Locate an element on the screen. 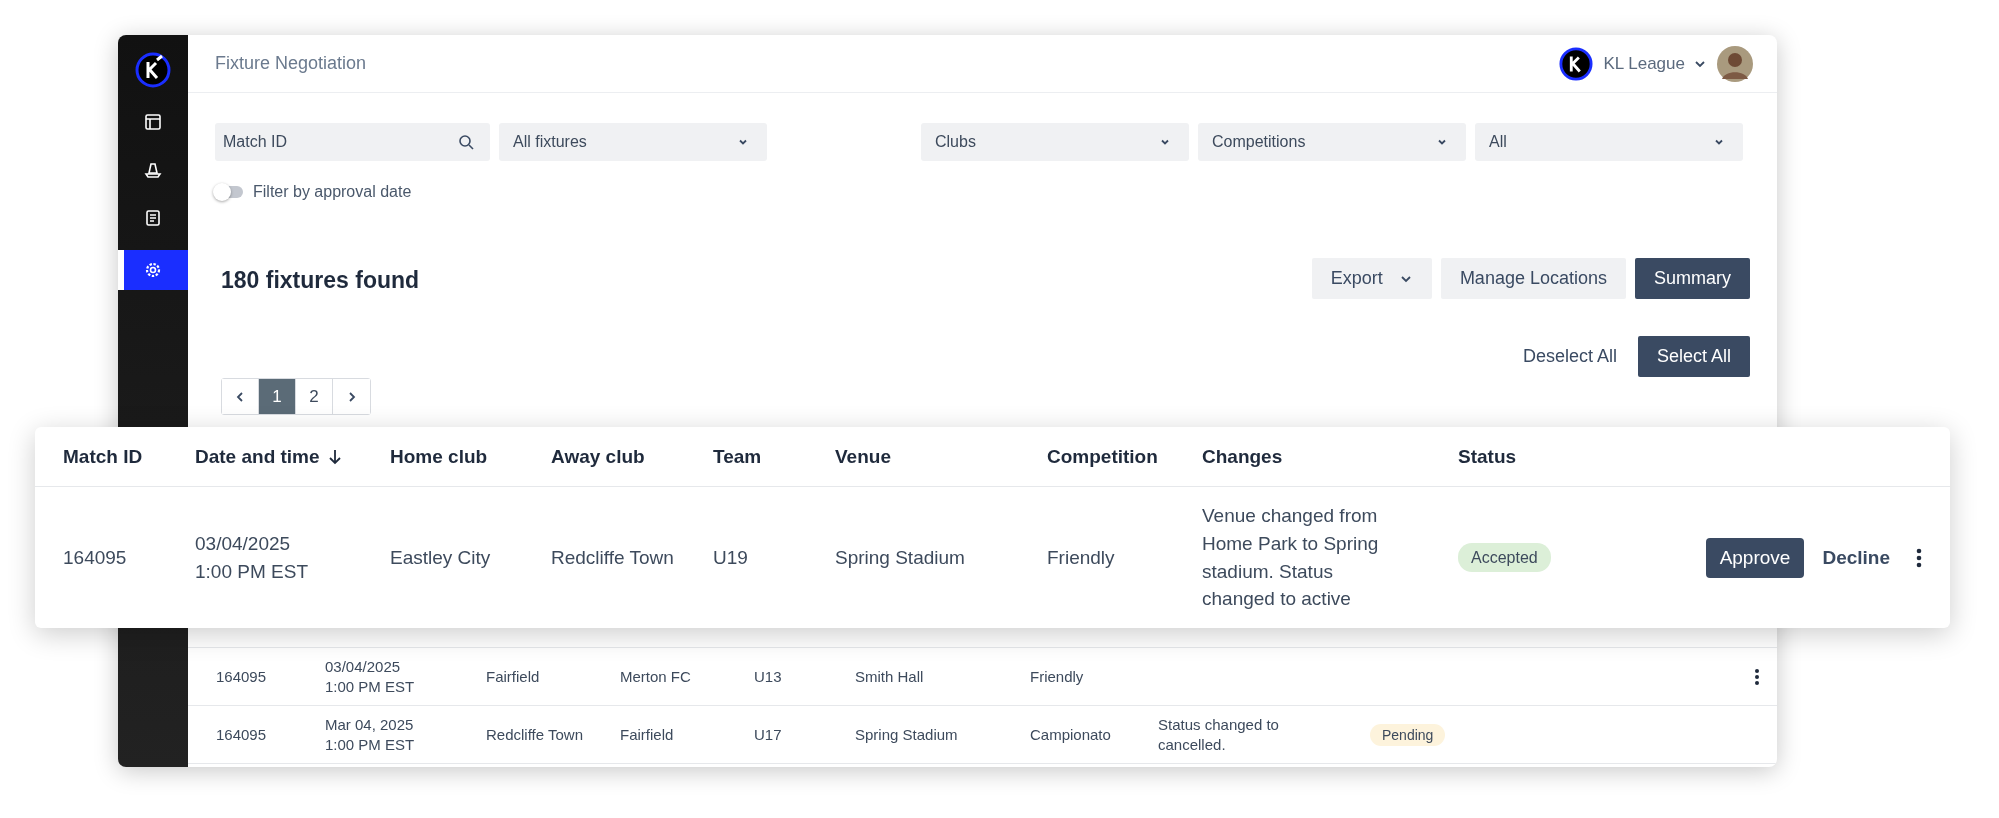 The image size is (1999, 818). table-cell-text: Status changed to cancelled. is located at coordinates (1219, 734).